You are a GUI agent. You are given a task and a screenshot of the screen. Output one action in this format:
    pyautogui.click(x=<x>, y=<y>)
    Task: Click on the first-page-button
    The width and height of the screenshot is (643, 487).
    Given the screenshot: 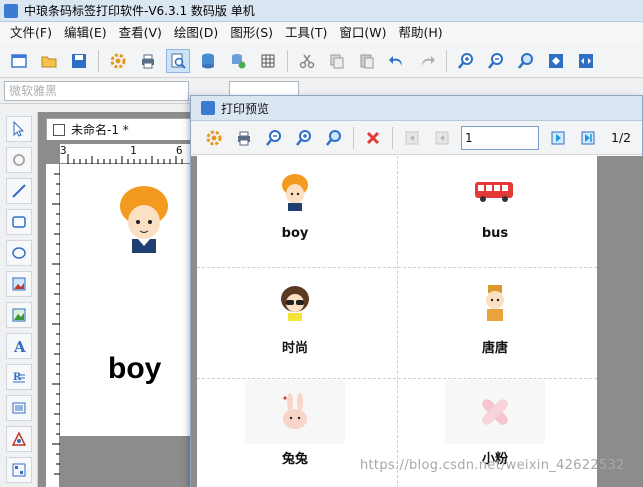 What is the action you would take?
    pyautogui.click(x=412, y=138)
    